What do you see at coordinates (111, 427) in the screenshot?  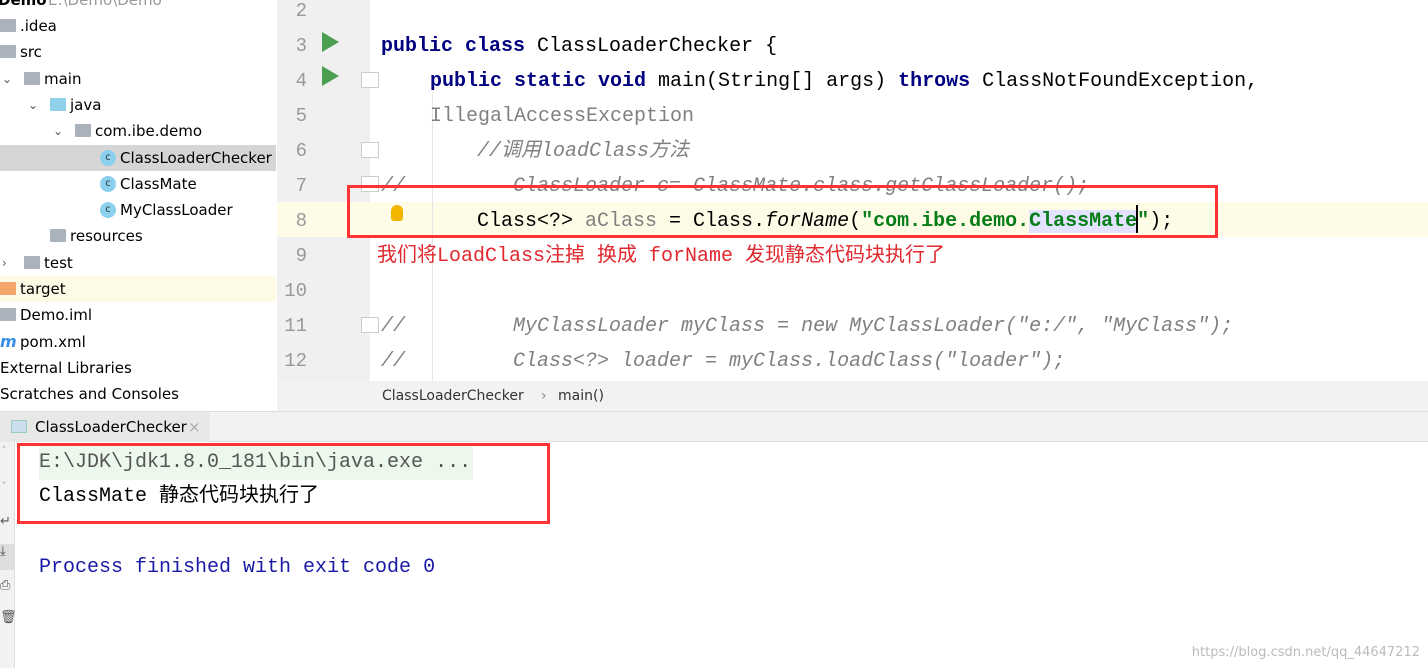 I see `run-tab-label: ClassLoaderChecker` at bounding box center [111, 427].